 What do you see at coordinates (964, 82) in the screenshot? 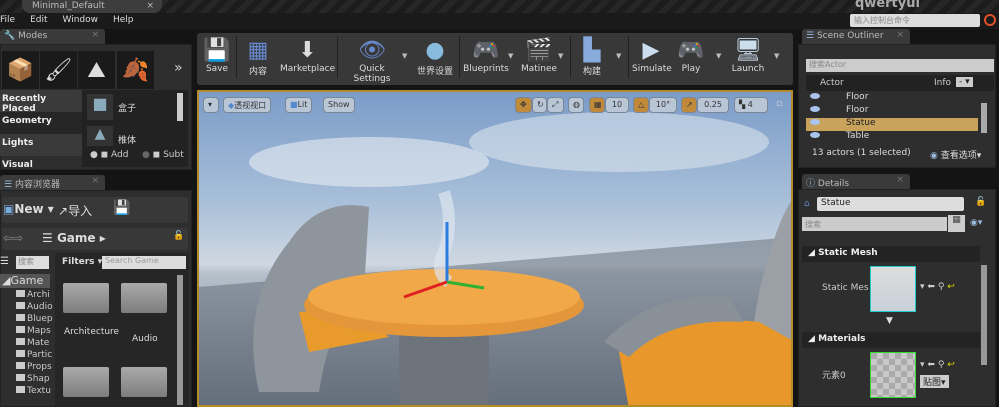
I see `info-dropdown: - ▾` at bounding box center [964, 82].